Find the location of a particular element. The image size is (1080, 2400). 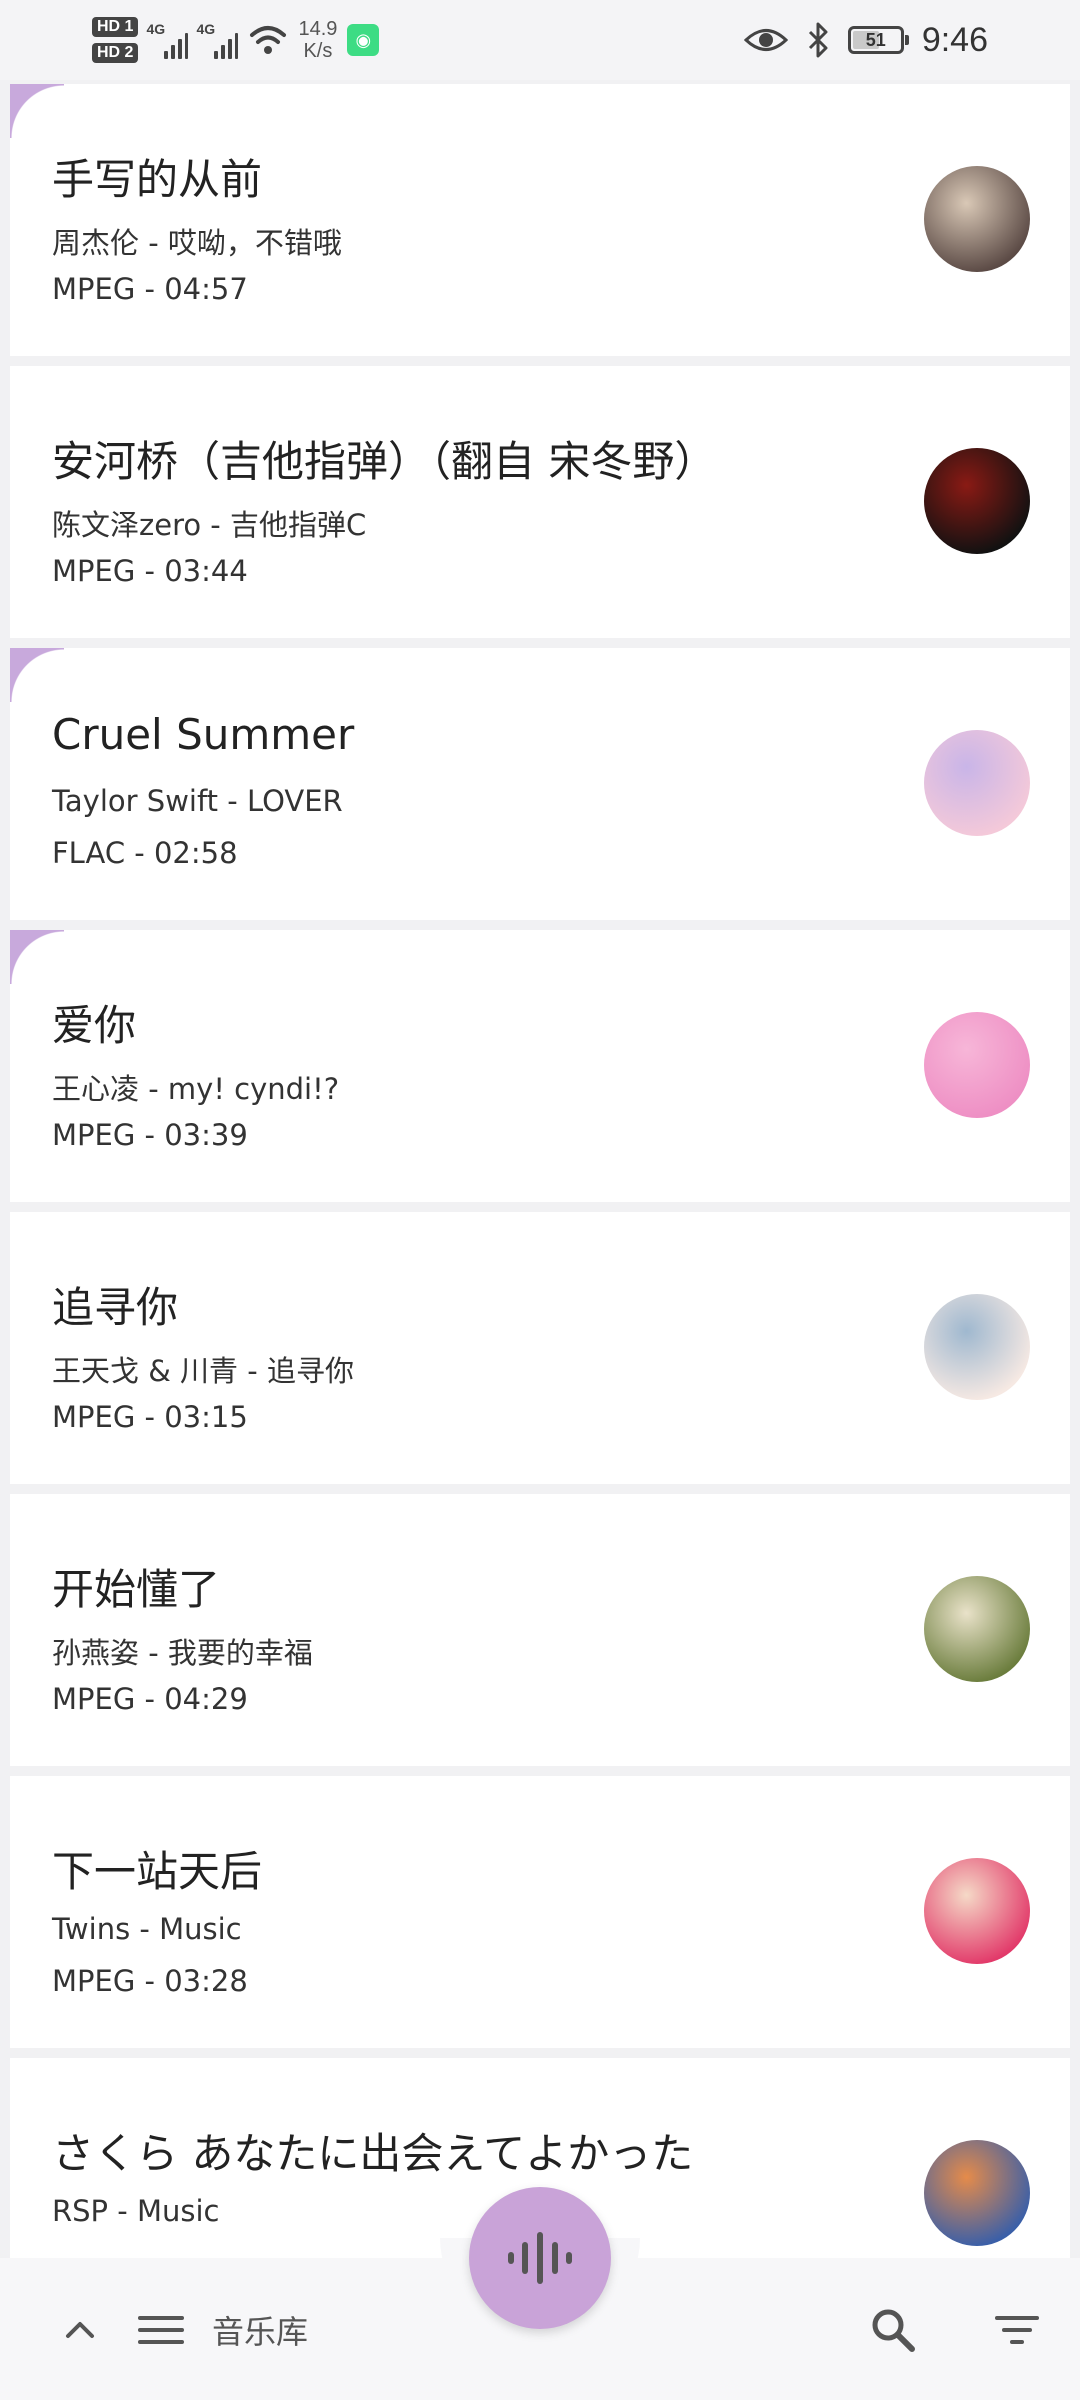

song-format-duration: MPEG - 03:15 is located at coordinates (150, 1417).